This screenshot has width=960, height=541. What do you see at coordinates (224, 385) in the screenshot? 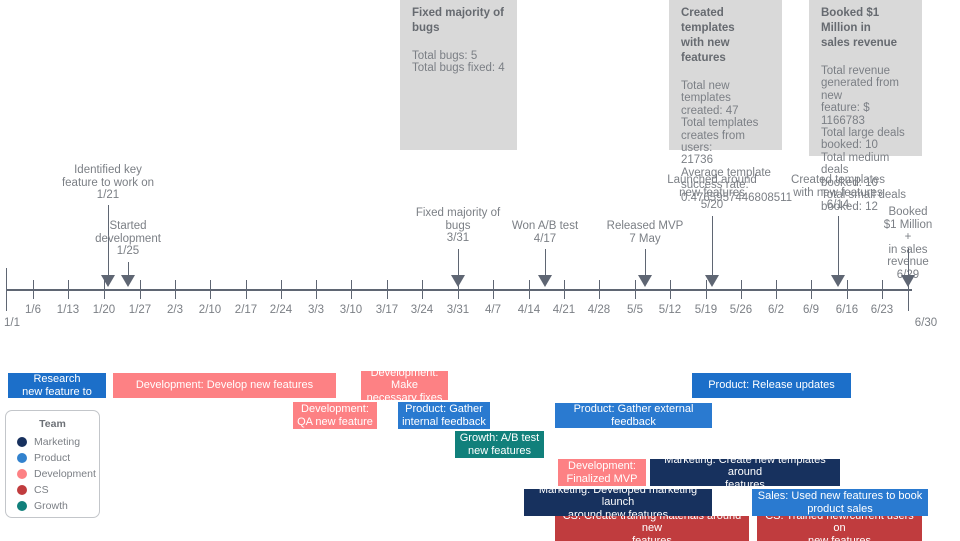
I see `bar-development-develop: Development: Develop new features` at bounding box center [224, 385].